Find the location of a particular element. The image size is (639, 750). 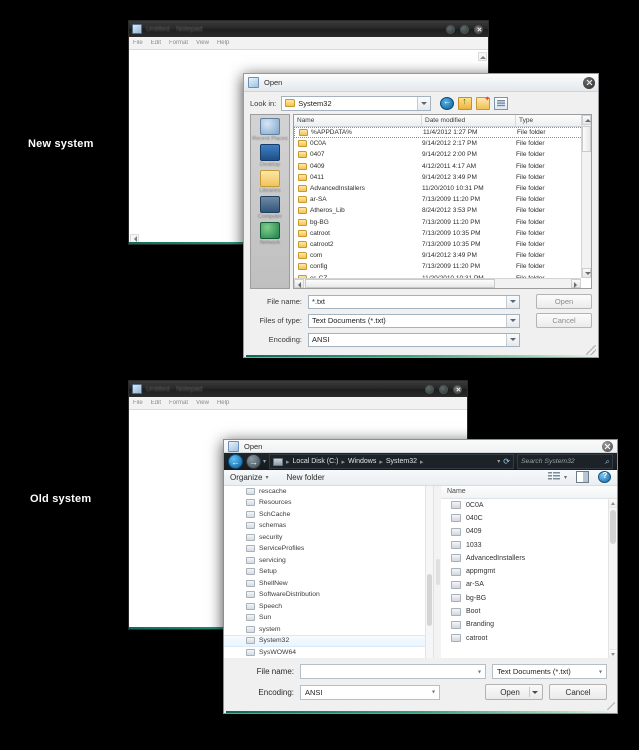

tree-item: SoftwareDistribution is located at coordinates (328, 595).